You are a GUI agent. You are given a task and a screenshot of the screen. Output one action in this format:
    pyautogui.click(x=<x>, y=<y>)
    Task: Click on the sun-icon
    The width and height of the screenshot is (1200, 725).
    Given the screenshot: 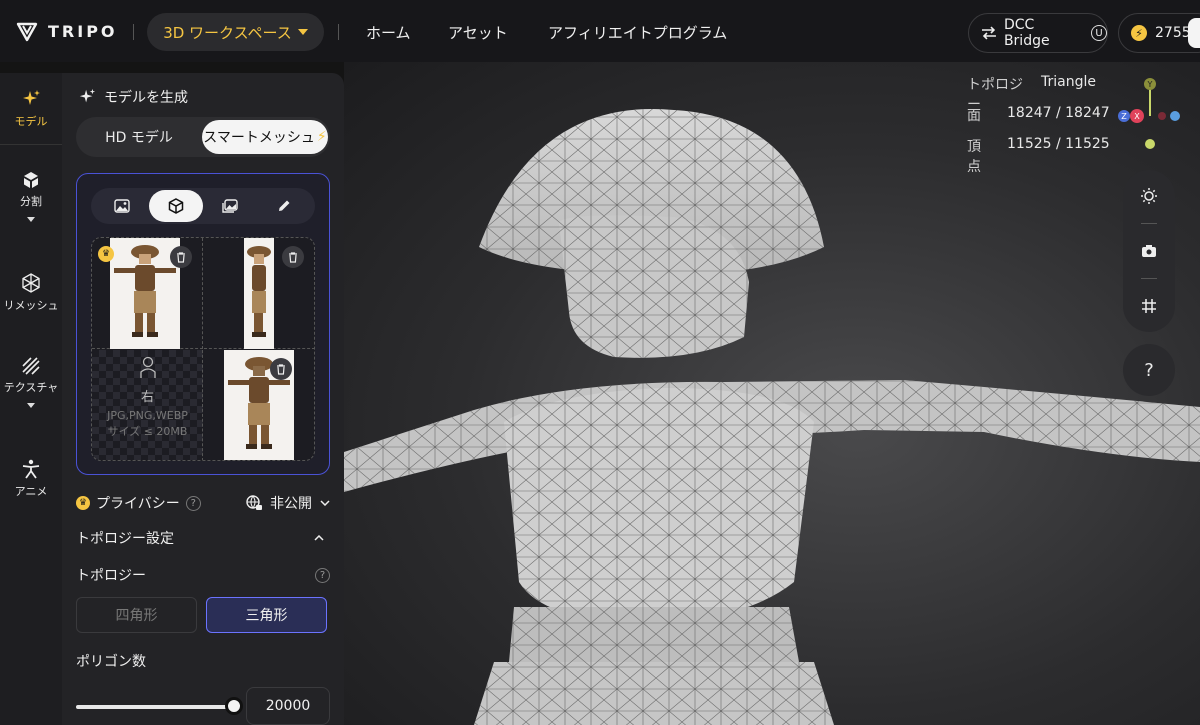 What is the action you would take?
    pyautogui.click(x=1149, y=196)
    